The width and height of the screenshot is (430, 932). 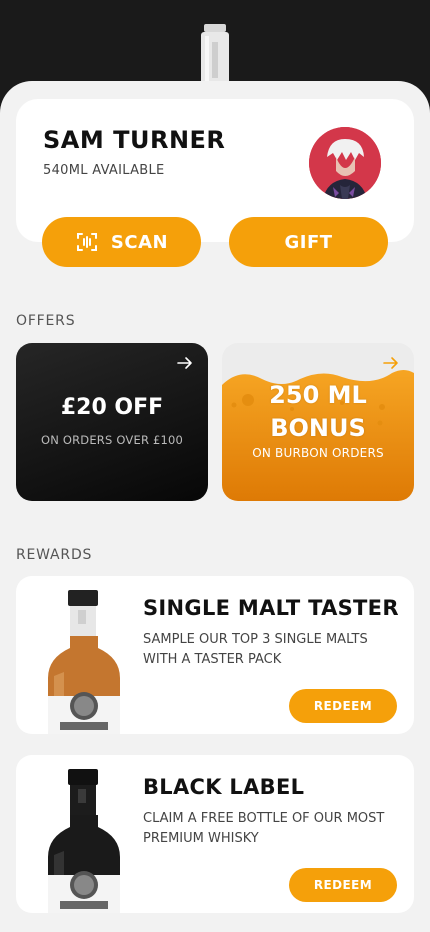 I want to click on balance-text: 540ML AVAILABLE, so click(x=104, y=170).